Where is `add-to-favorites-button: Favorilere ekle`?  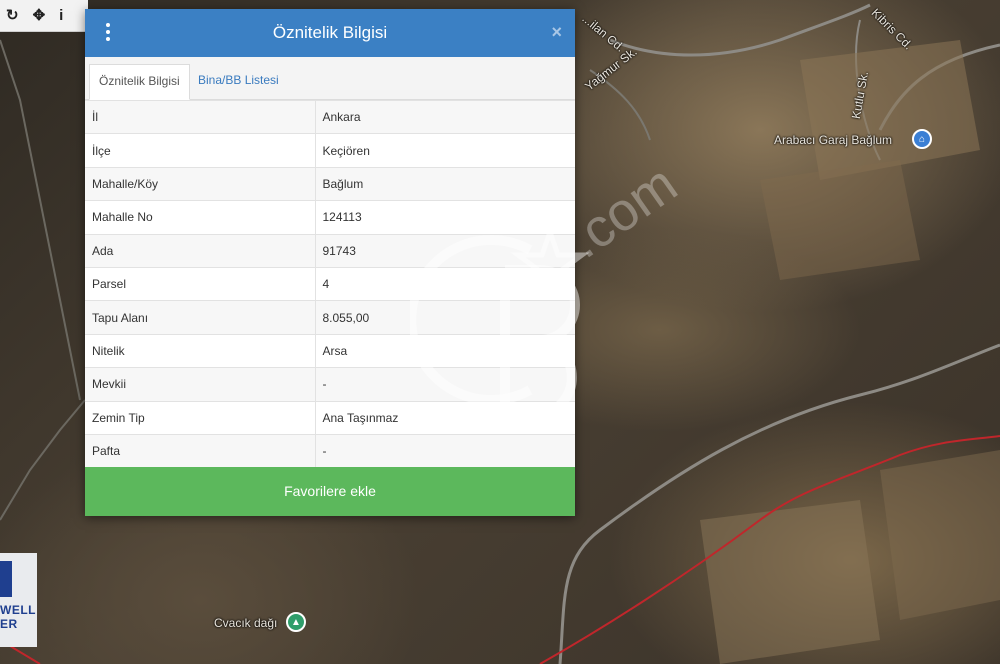 add-to-favorites-button: Favorilere ekle is located at coordinates (330, 491).